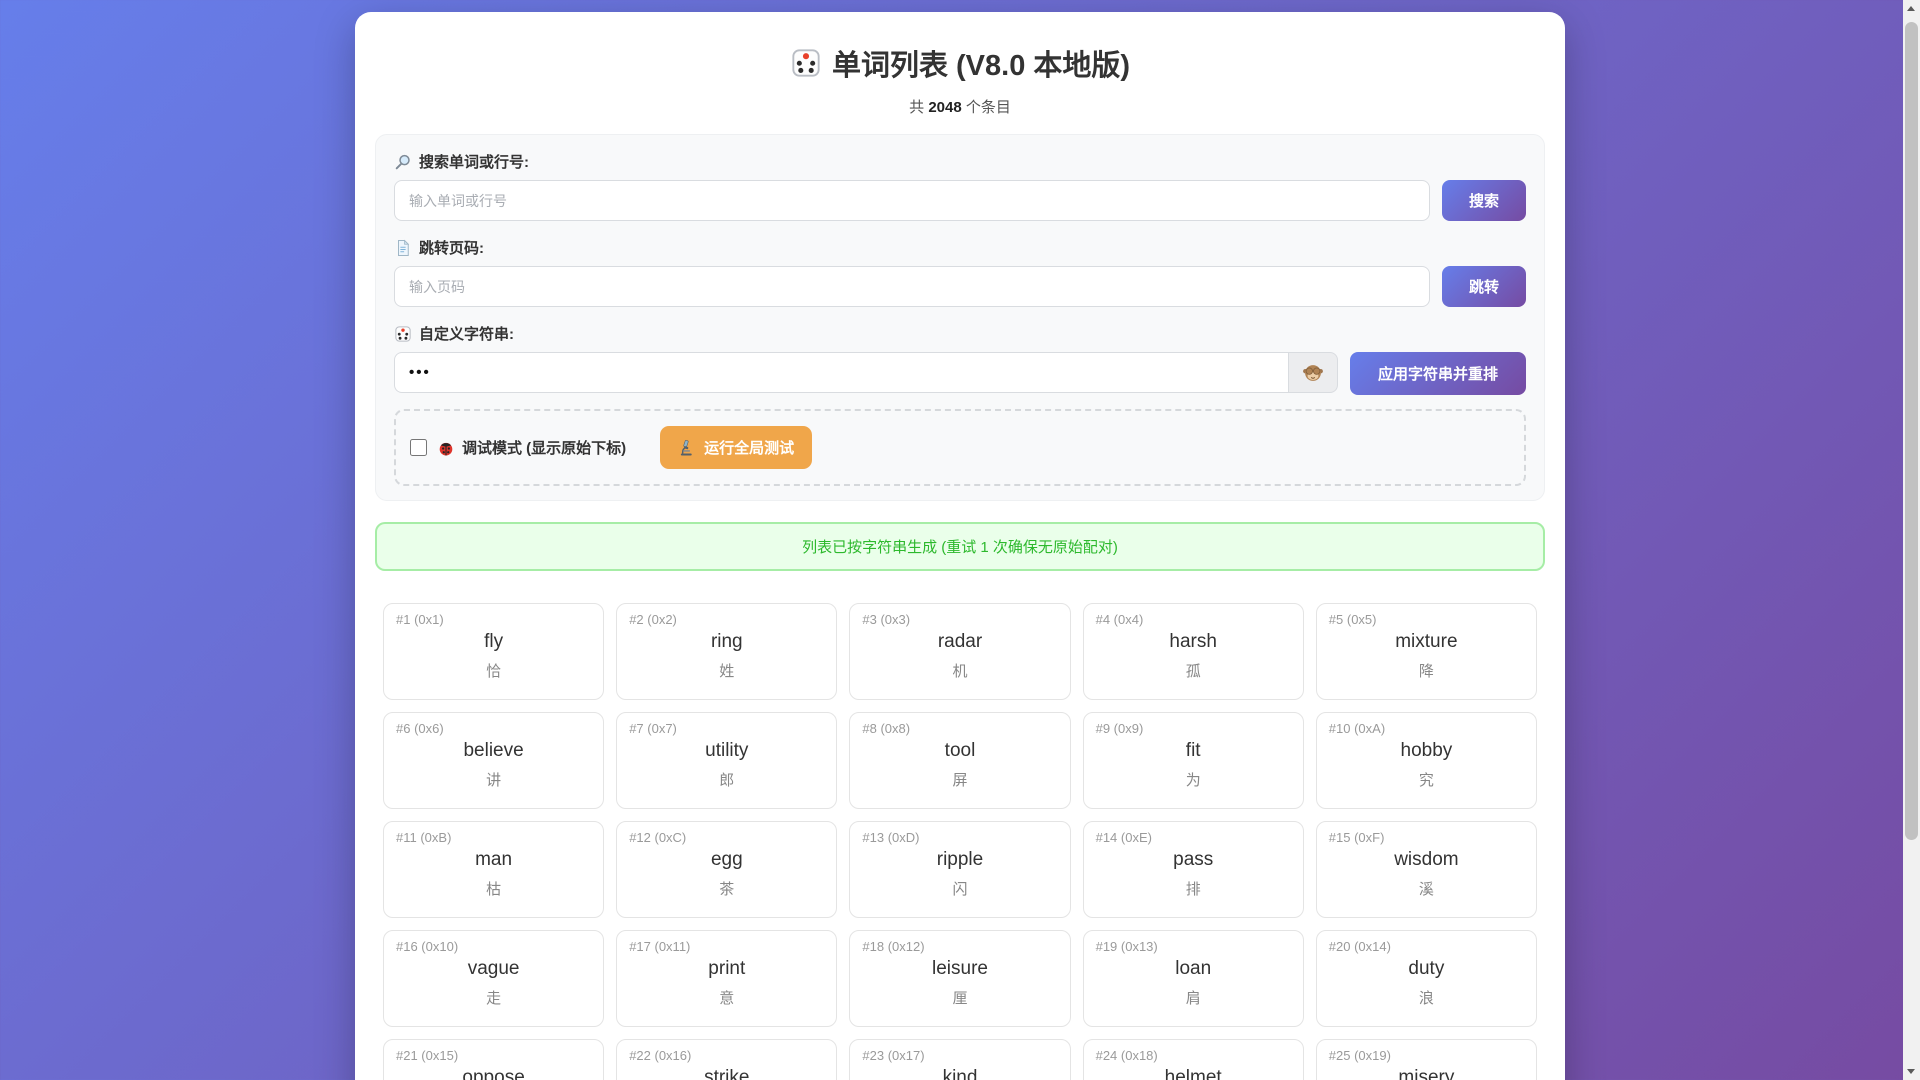  Describe the element at coordinates (960, 333) in the screenshot. I see `custom-string-label: 自定义字符串:` at that location.